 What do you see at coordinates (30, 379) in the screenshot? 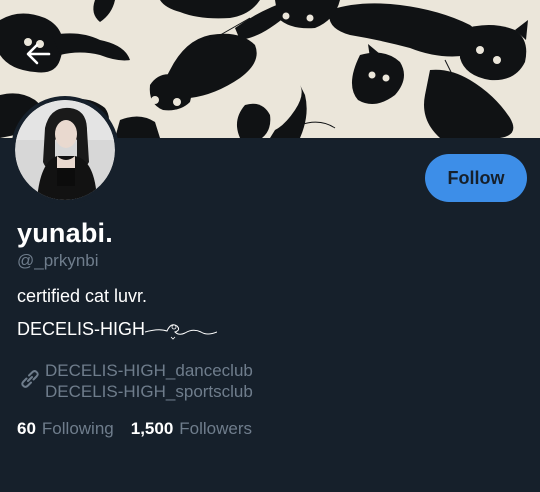
I see `link-icon` at bounding box center [30, 379].